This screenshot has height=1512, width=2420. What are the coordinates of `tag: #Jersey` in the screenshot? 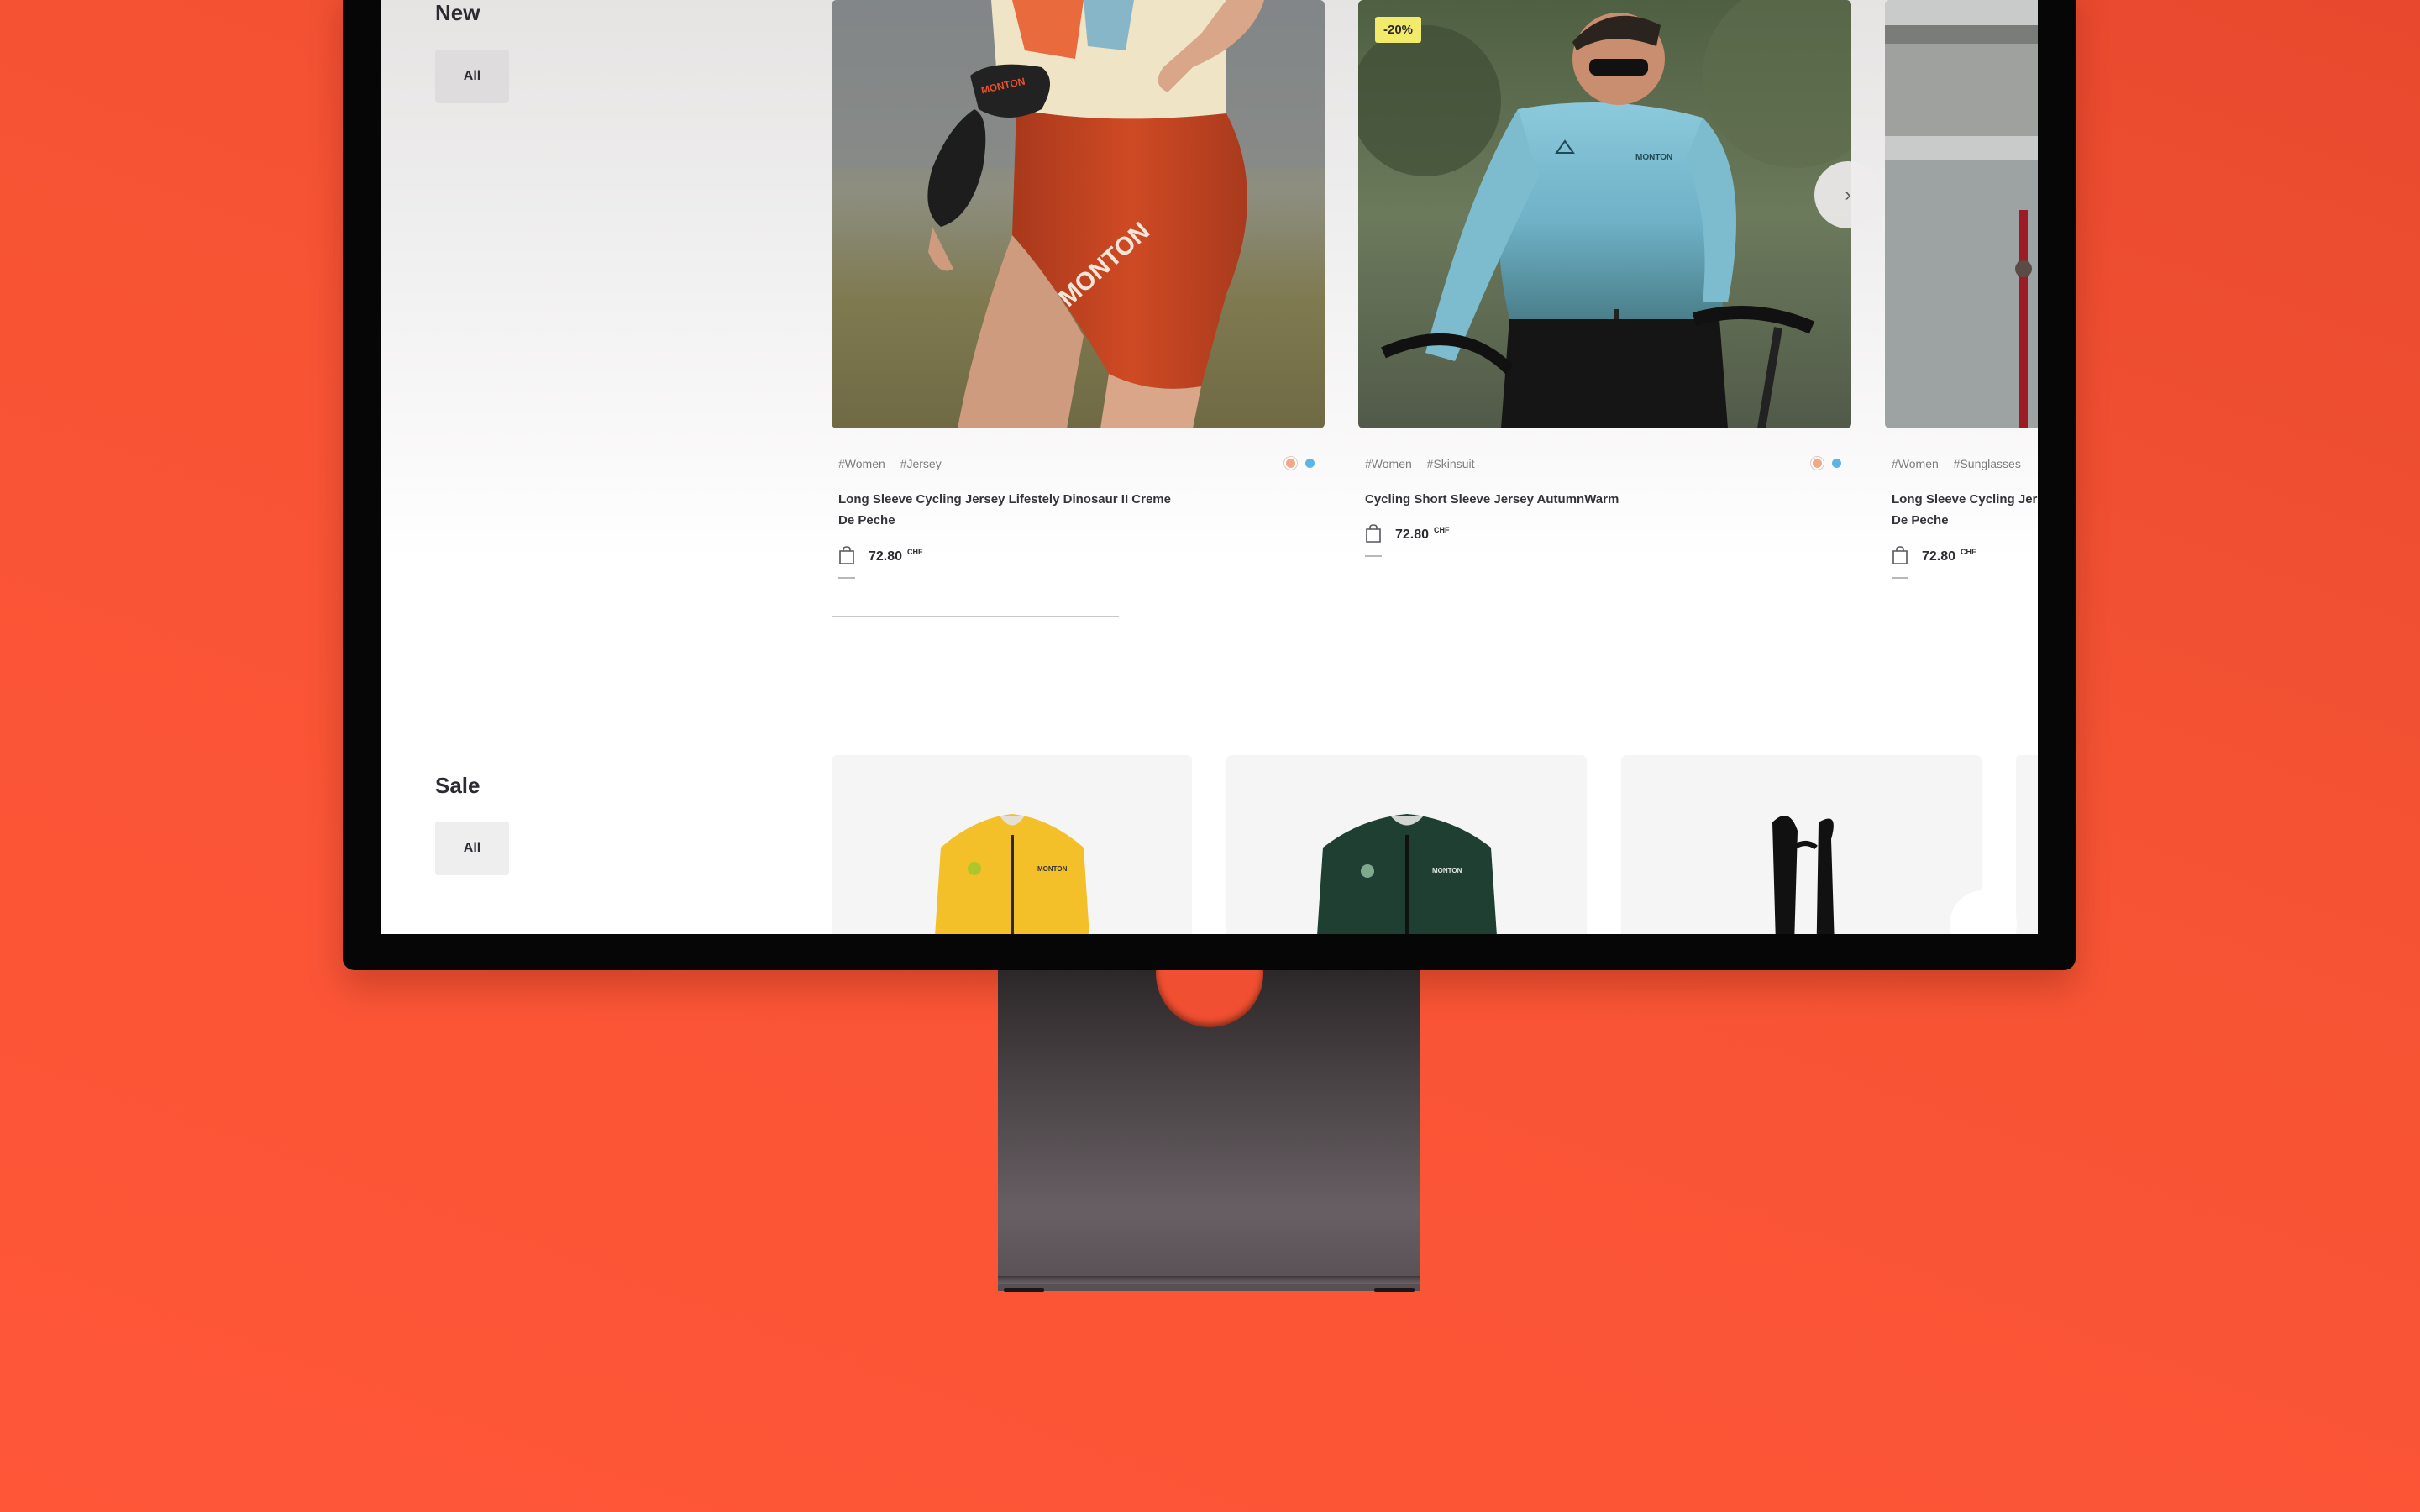 It's located at (921, 463).